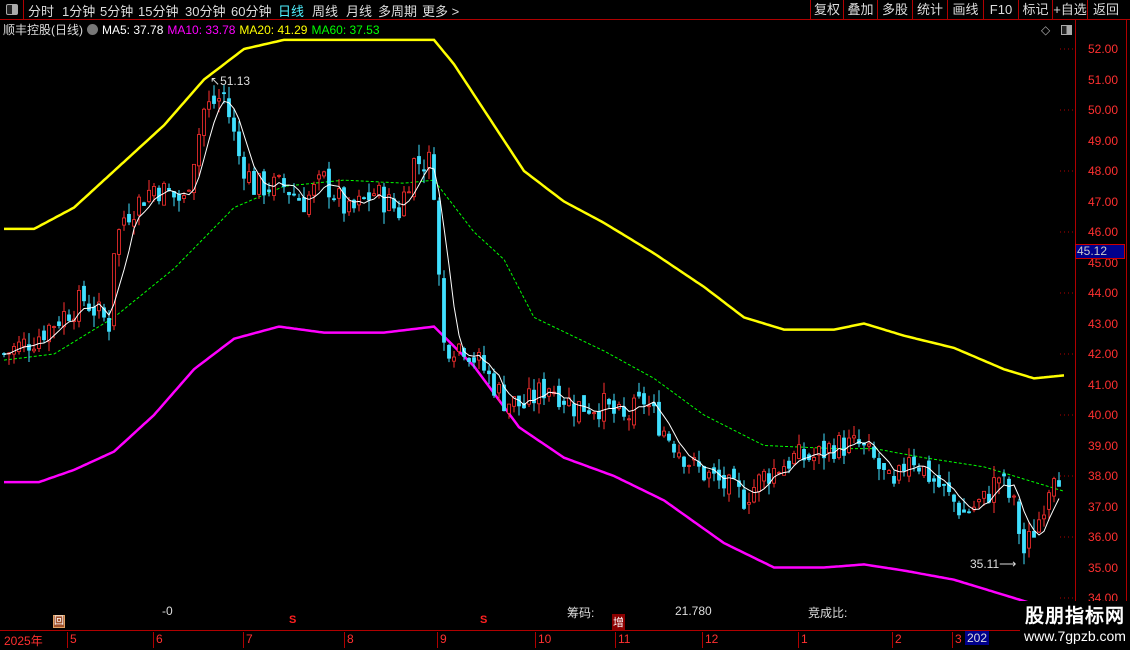 This screenshot has height=650, width=1130. I want to click on period-tab: 周线, so click(325, 10).